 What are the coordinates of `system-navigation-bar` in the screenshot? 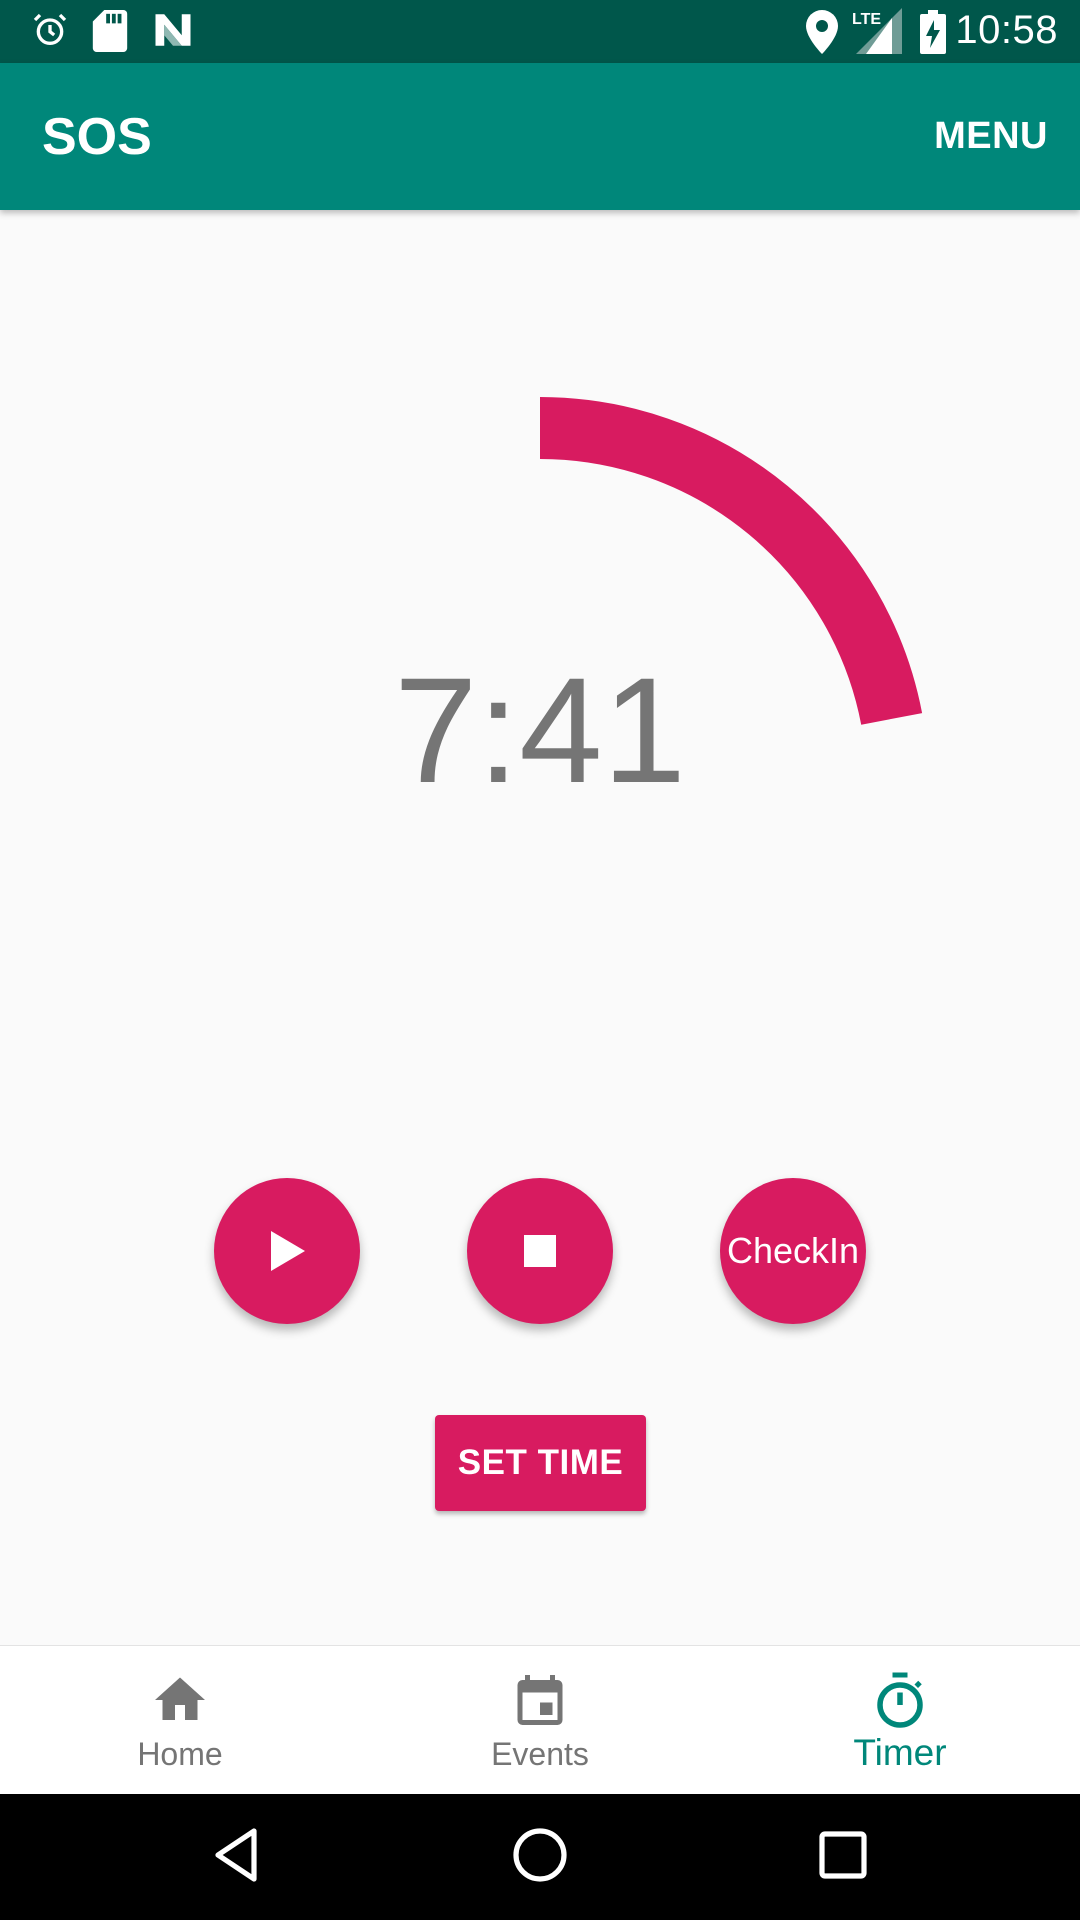 It's located at (540, 1857).